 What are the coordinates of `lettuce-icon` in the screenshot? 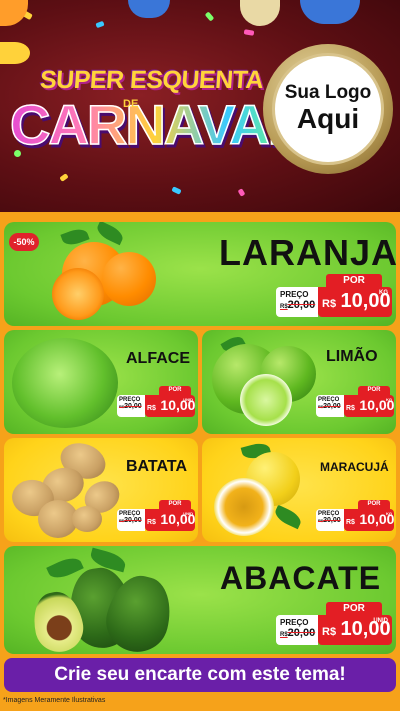 It's located at (65, 383).